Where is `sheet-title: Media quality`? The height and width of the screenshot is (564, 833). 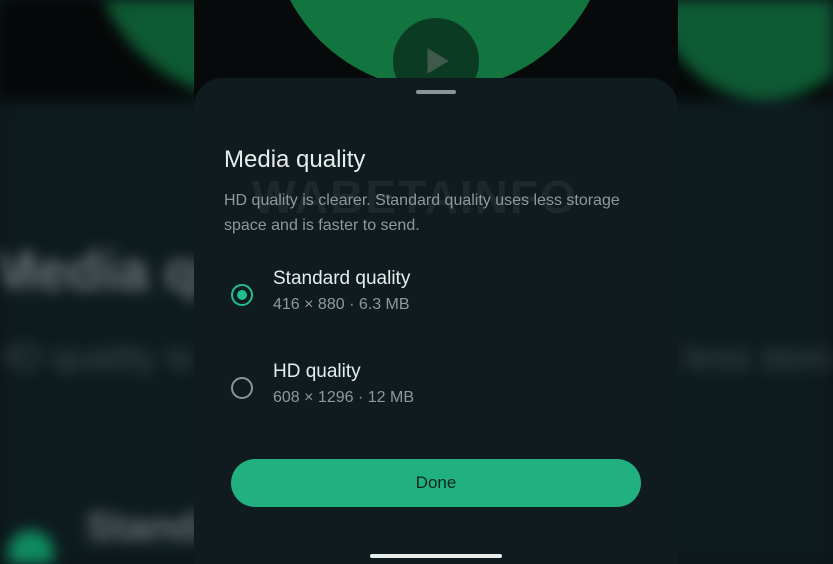 sheet-title: Media quality is located at coordinates (295, 159).